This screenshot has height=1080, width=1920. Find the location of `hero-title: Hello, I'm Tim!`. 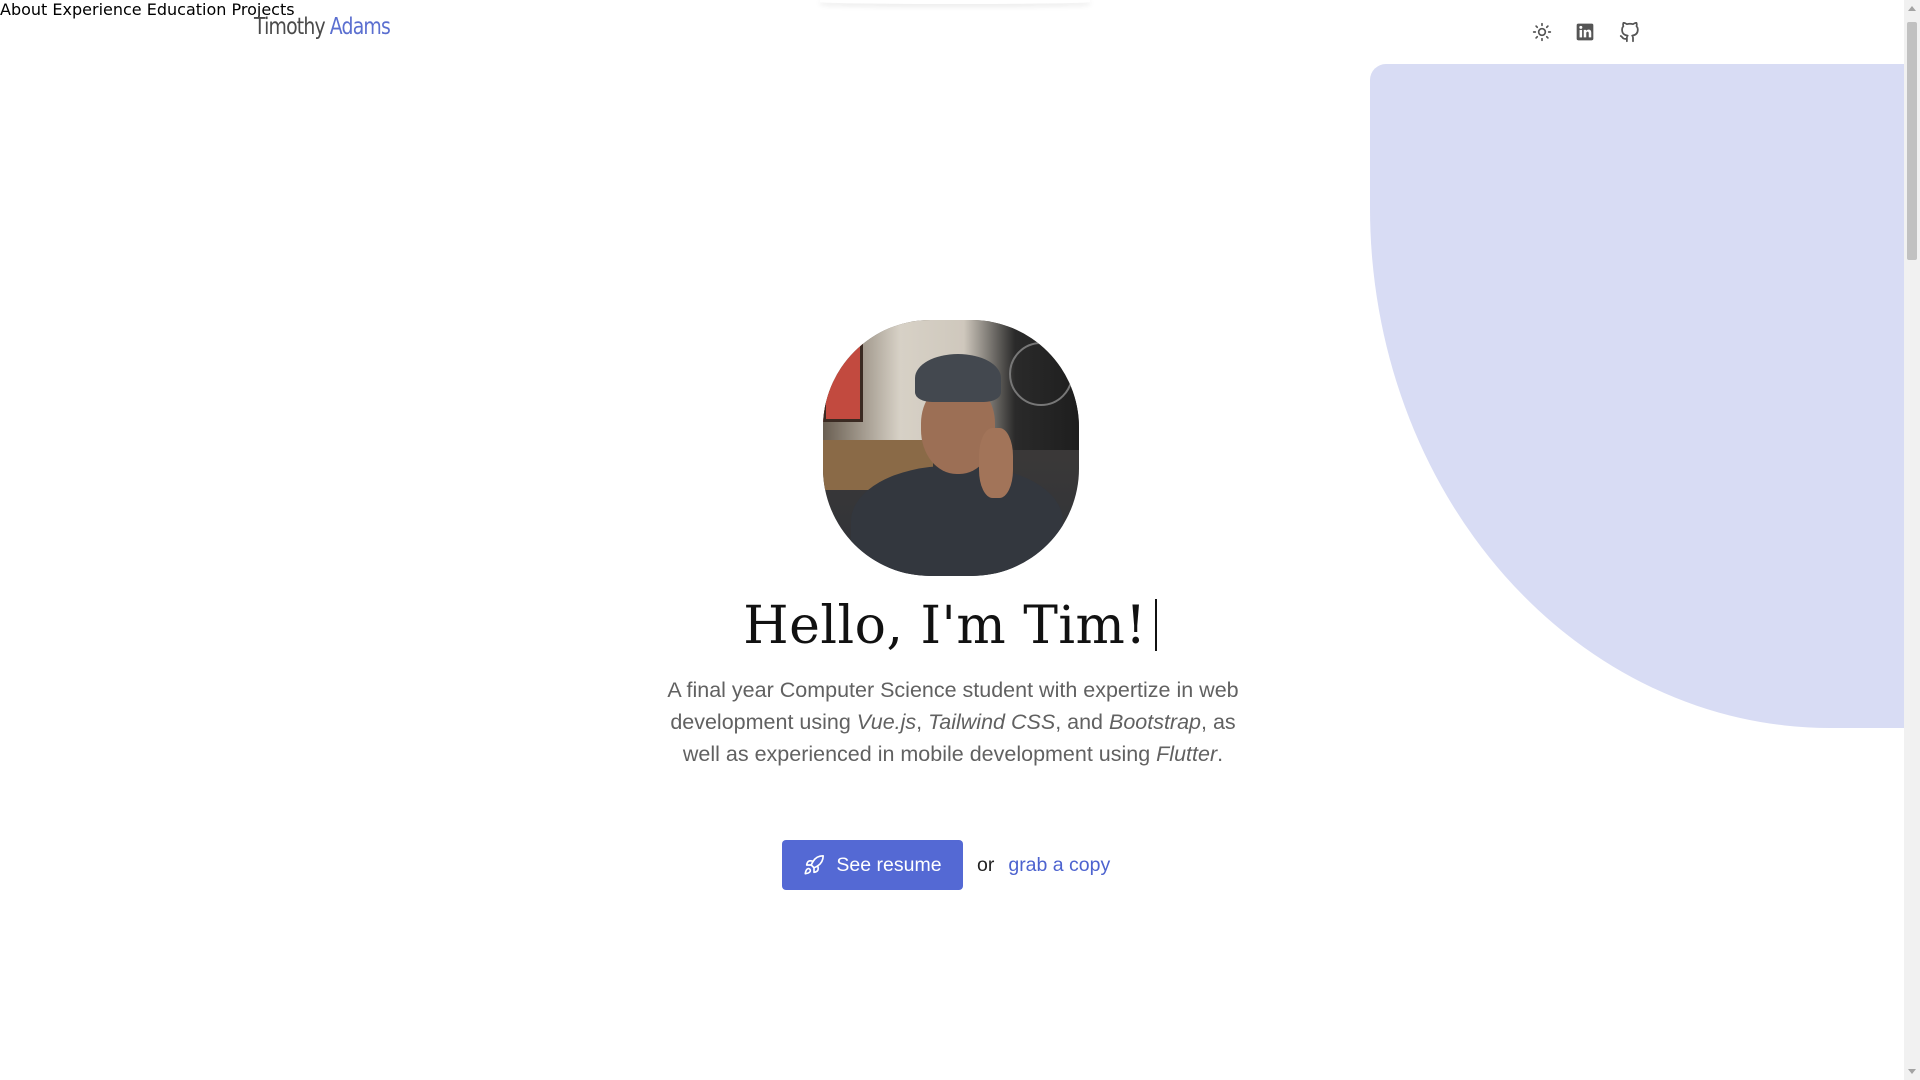

hero-title: Hello, I'm Tim! is located at coordinates (951, 626).